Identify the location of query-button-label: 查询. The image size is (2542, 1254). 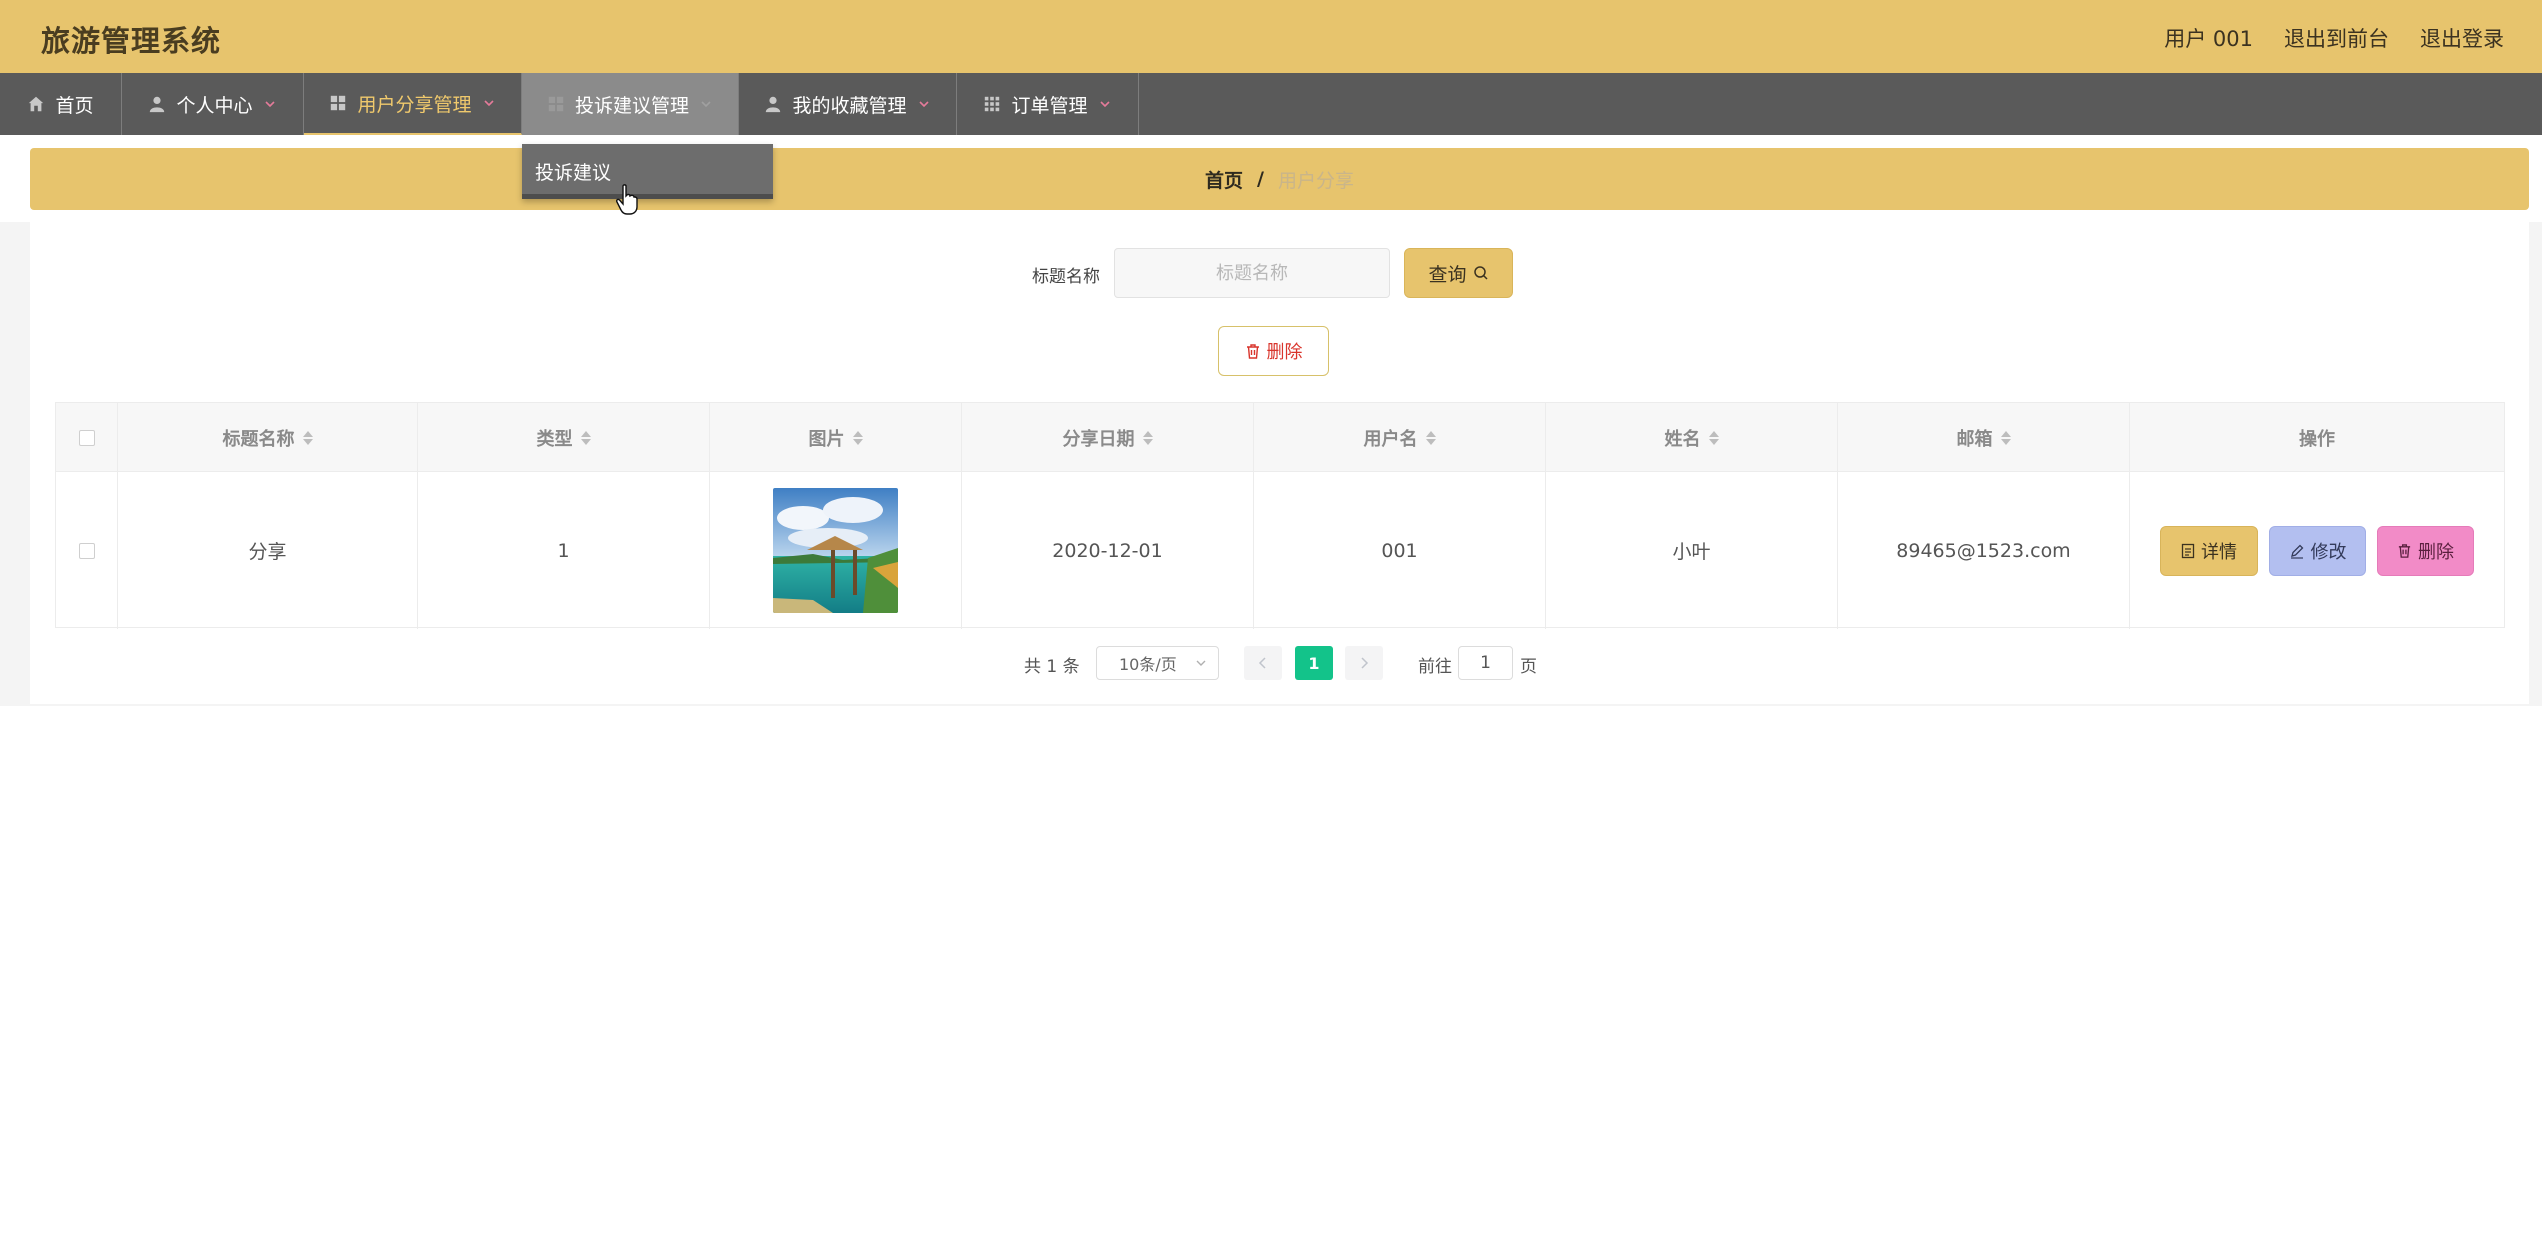
(1447, 274).